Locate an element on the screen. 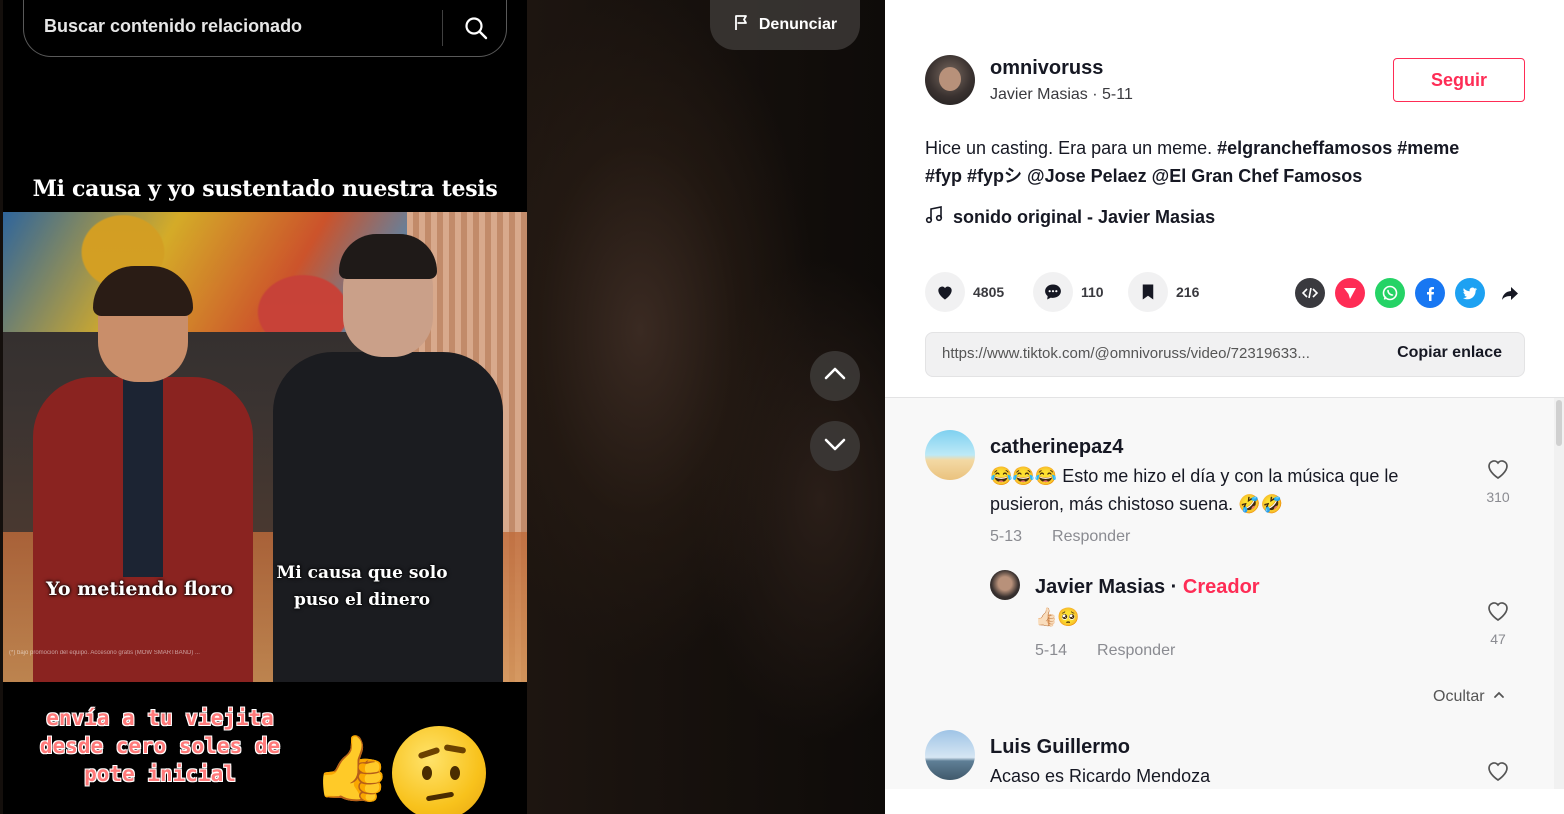 The width and height of the screenshot is (1564, 814). flag-icon is located at coordinates (742, 25).